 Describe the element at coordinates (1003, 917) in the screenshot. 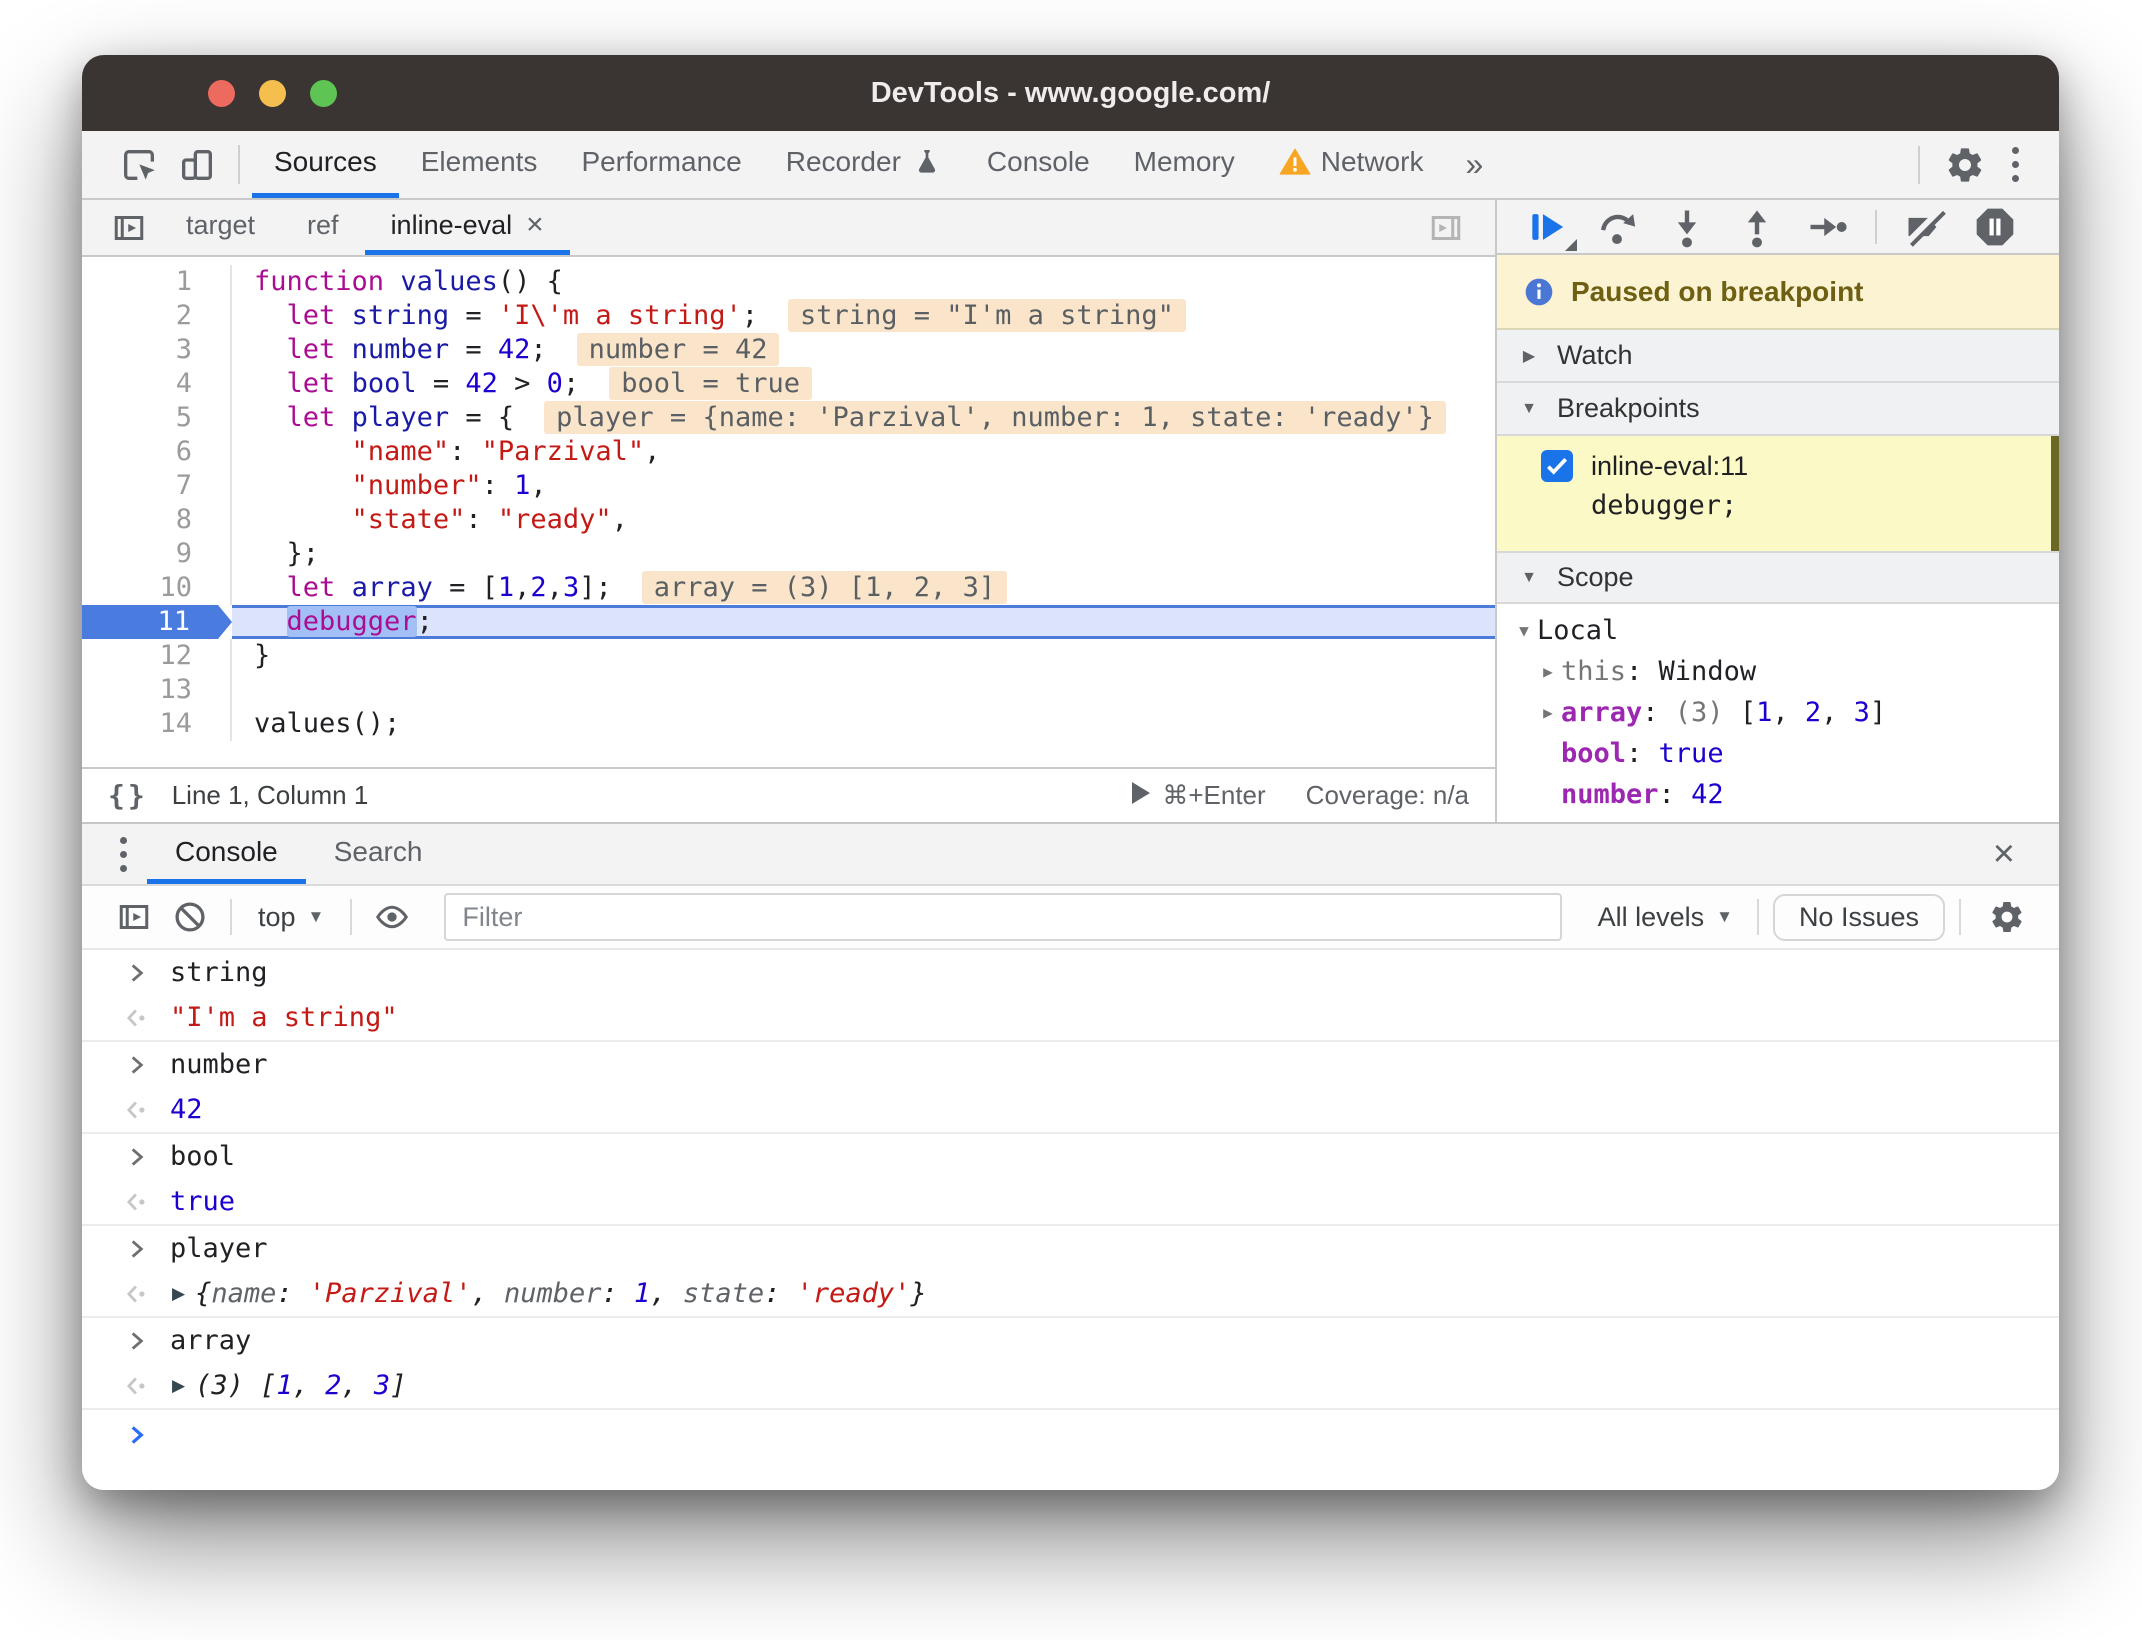

I see `filter-input` at that location.